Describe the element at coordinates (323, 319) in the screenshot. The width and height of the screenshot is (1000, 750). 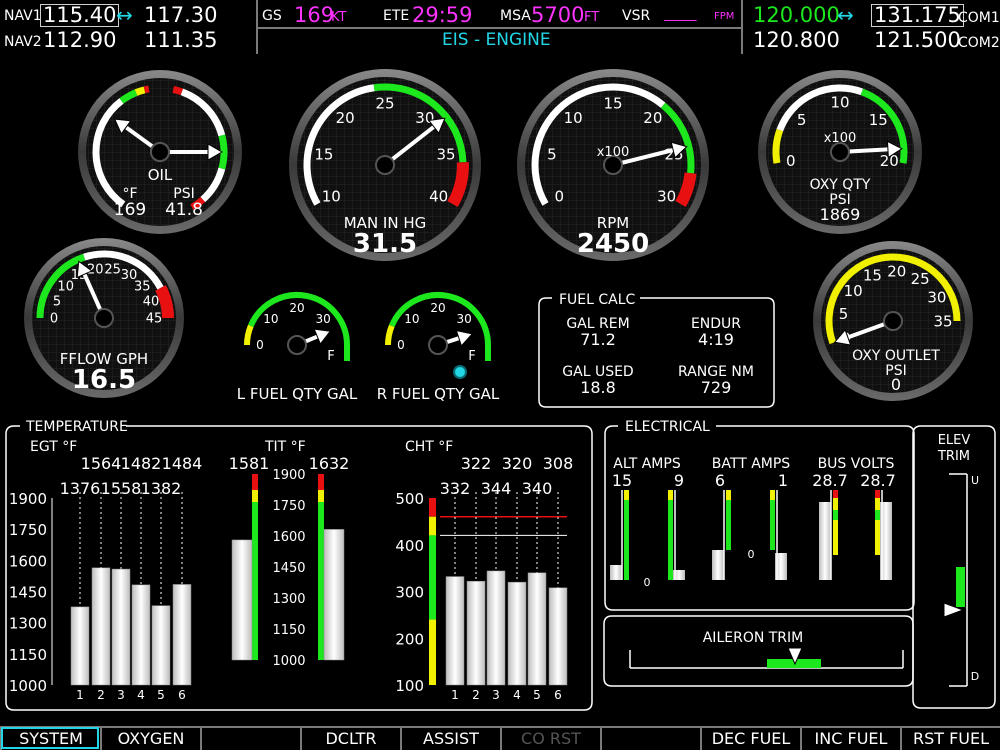
I see `l-fuel-tick-label: 30` at that location.